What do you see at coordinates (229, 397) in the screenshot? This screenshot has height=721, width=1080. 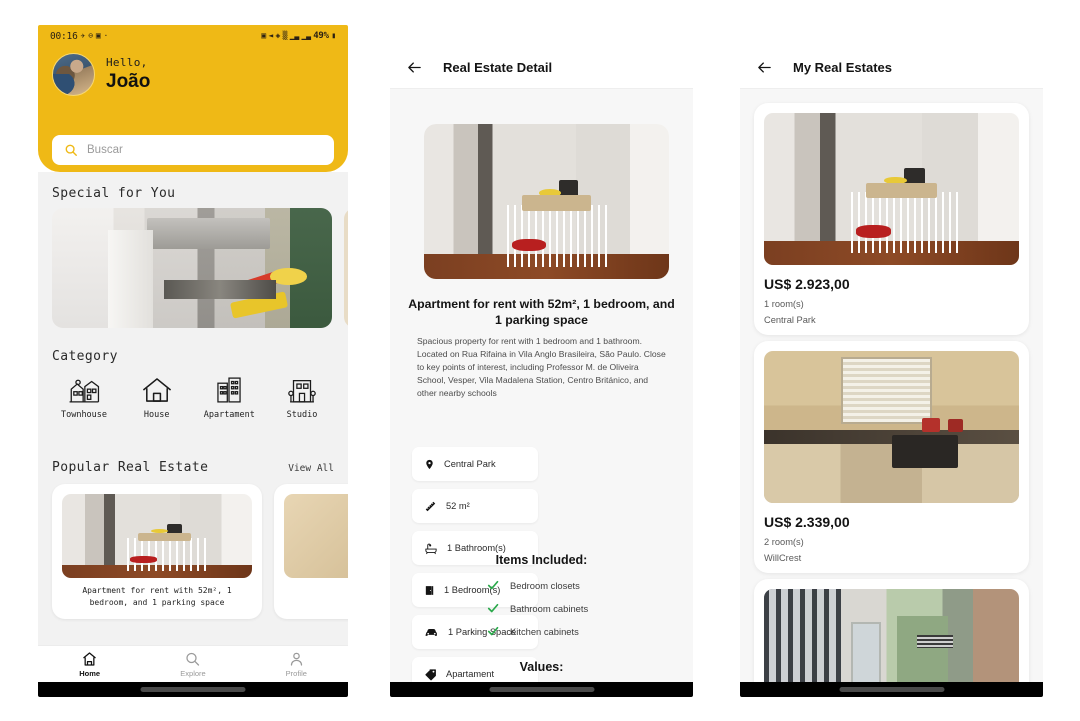 I see `category-item-apartment: Apartament` at bounding box center [229, 397].